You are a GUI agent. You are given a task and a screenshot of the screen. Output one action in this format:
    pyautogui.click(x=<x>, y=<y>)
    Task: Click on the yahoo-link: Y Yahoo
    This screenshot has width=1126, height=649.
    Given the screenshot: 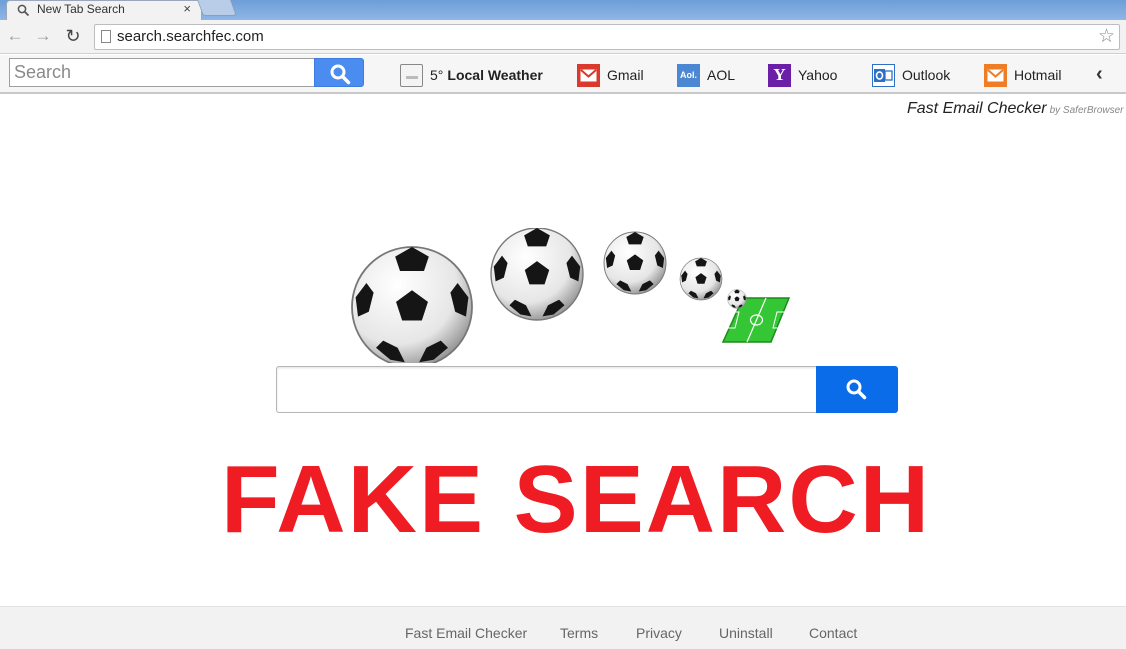 What is the action you would take?
    pyautogui.click(x=802, y=75)
    